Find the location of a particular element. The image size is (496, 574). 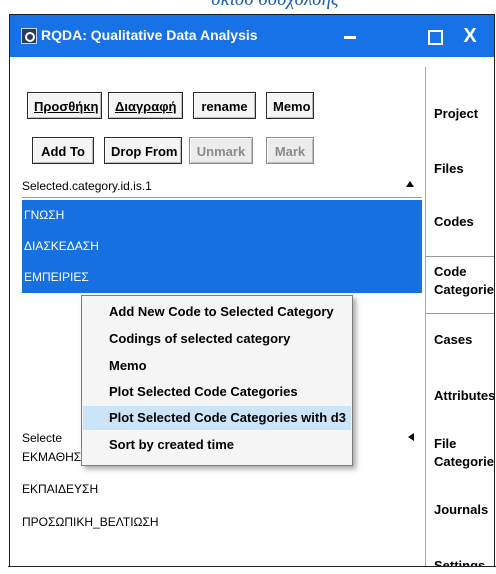

list-item: ΕΚΠΑΙΔΕΥΣΗ is located at coordinates (222, 489).